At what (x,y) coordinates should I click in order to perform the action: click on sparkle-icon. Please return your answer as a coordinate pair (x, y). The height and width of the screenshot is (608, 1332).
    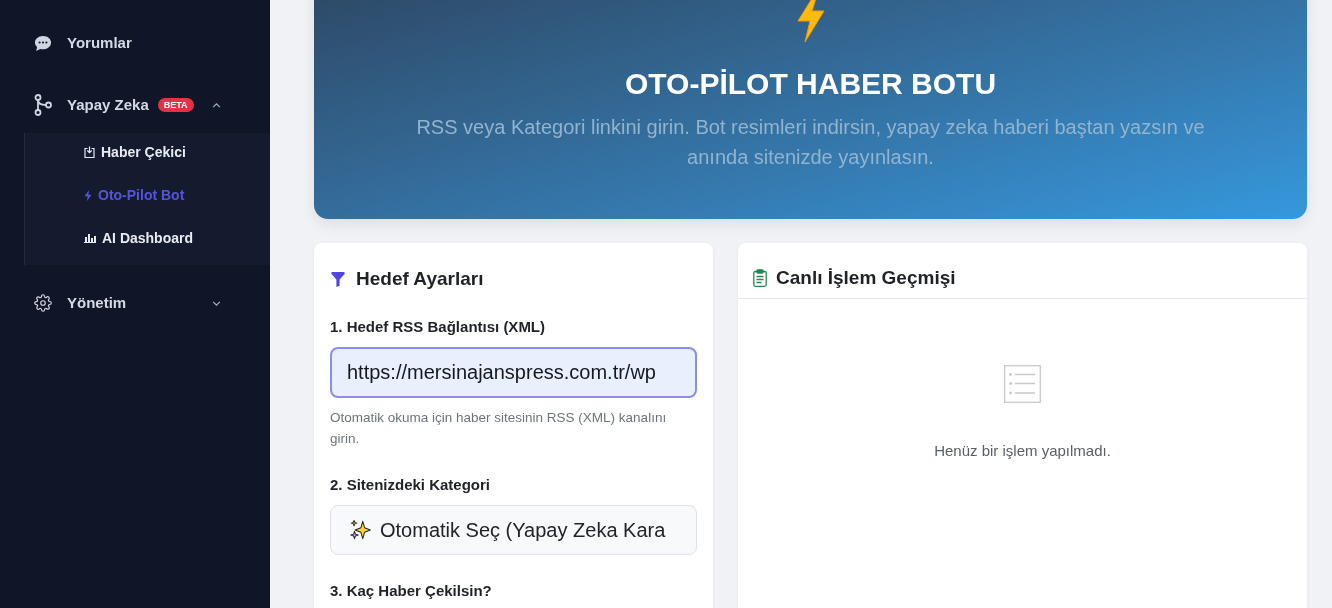
    Looking at the image, I should click on (360, 530).